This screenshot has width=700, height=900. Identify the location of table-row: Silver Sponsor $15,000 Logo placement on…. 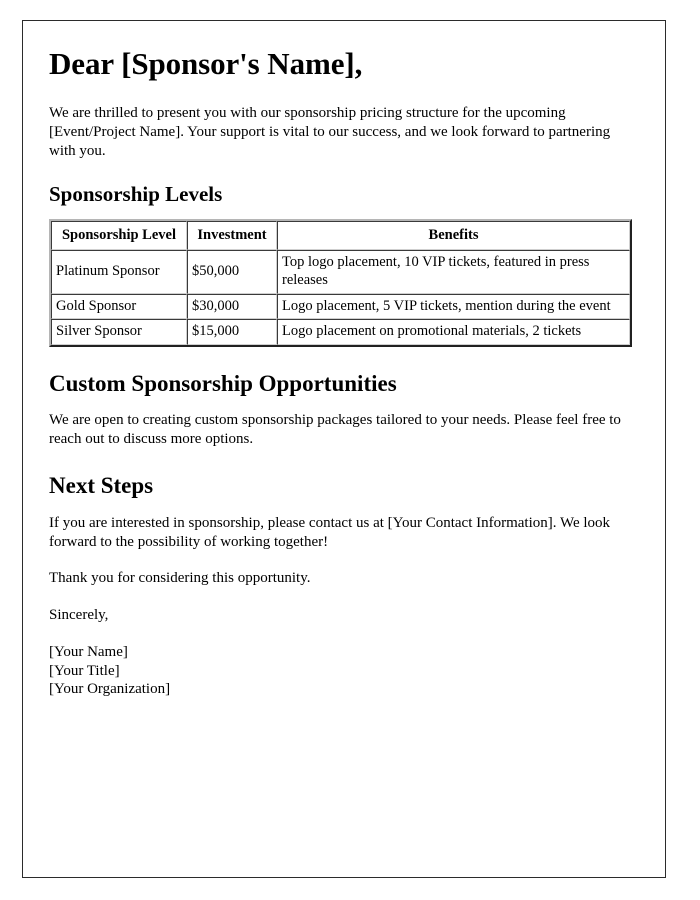
(340, 332).